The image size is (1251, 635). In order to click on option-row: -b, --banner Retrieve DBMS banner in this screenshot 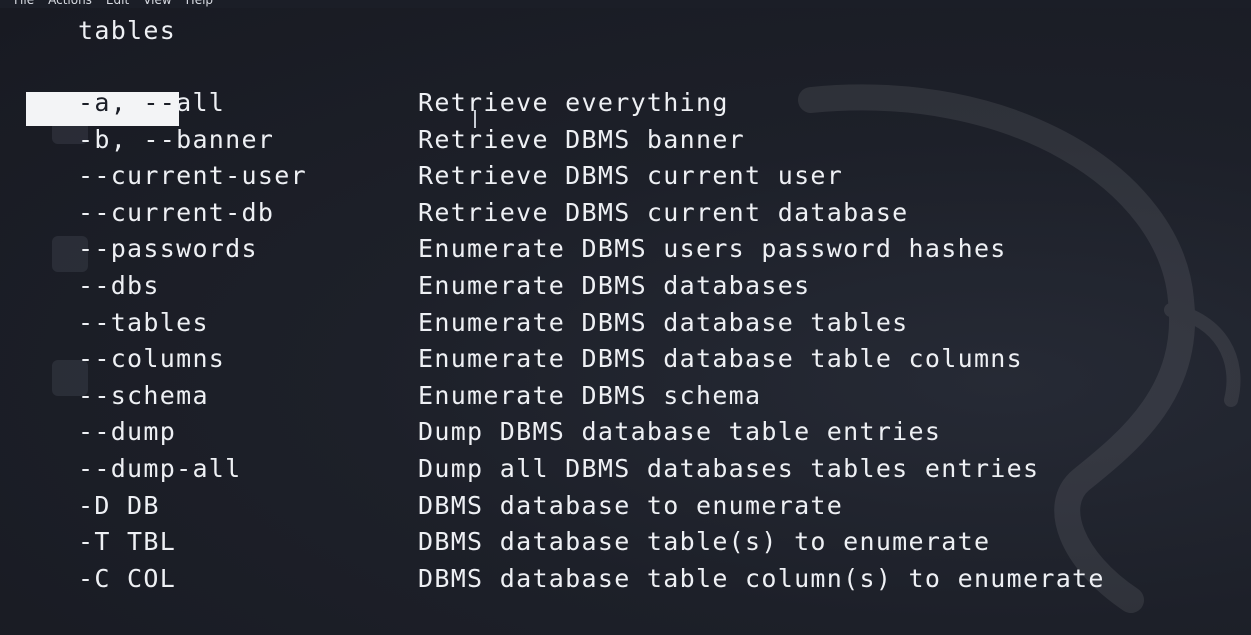, I will do `click(625, 143)`.